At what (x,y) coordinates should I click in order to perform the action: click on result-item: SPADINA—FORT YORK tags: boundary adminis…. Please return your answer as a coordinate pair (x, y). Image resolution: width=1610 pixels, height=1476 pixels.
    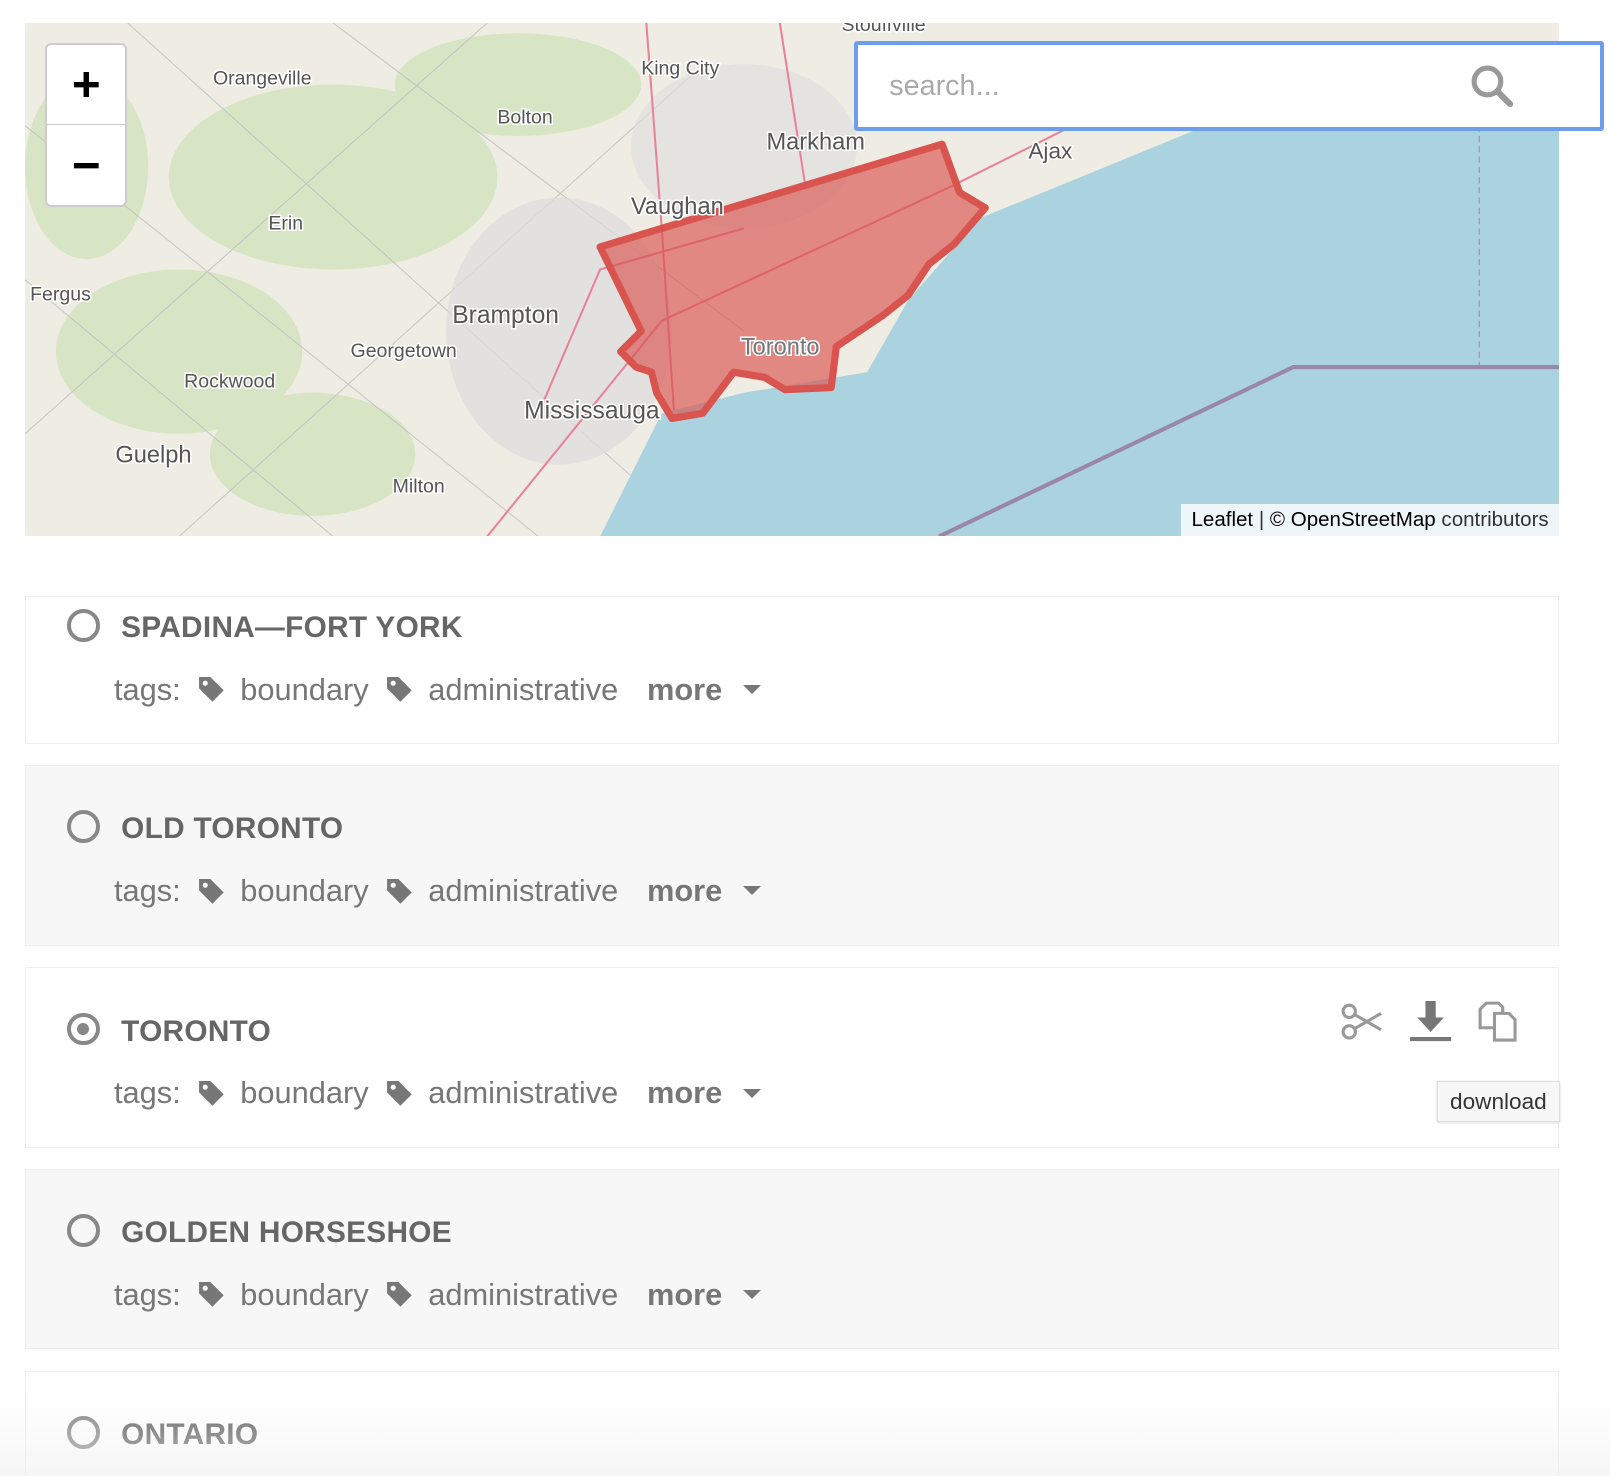
    Looking at the image, I should click on (791, 669).